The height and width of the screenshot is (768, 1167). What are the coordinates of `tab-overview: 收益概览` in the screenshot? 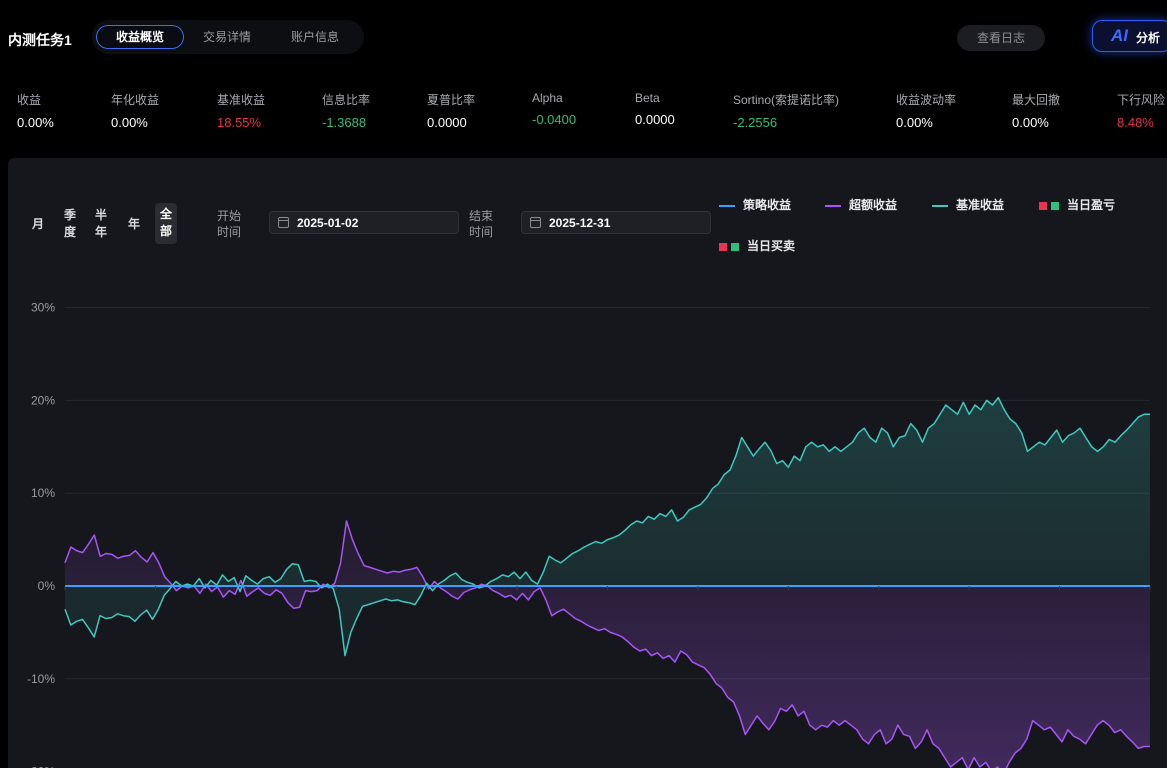 It's located at (140, 37).